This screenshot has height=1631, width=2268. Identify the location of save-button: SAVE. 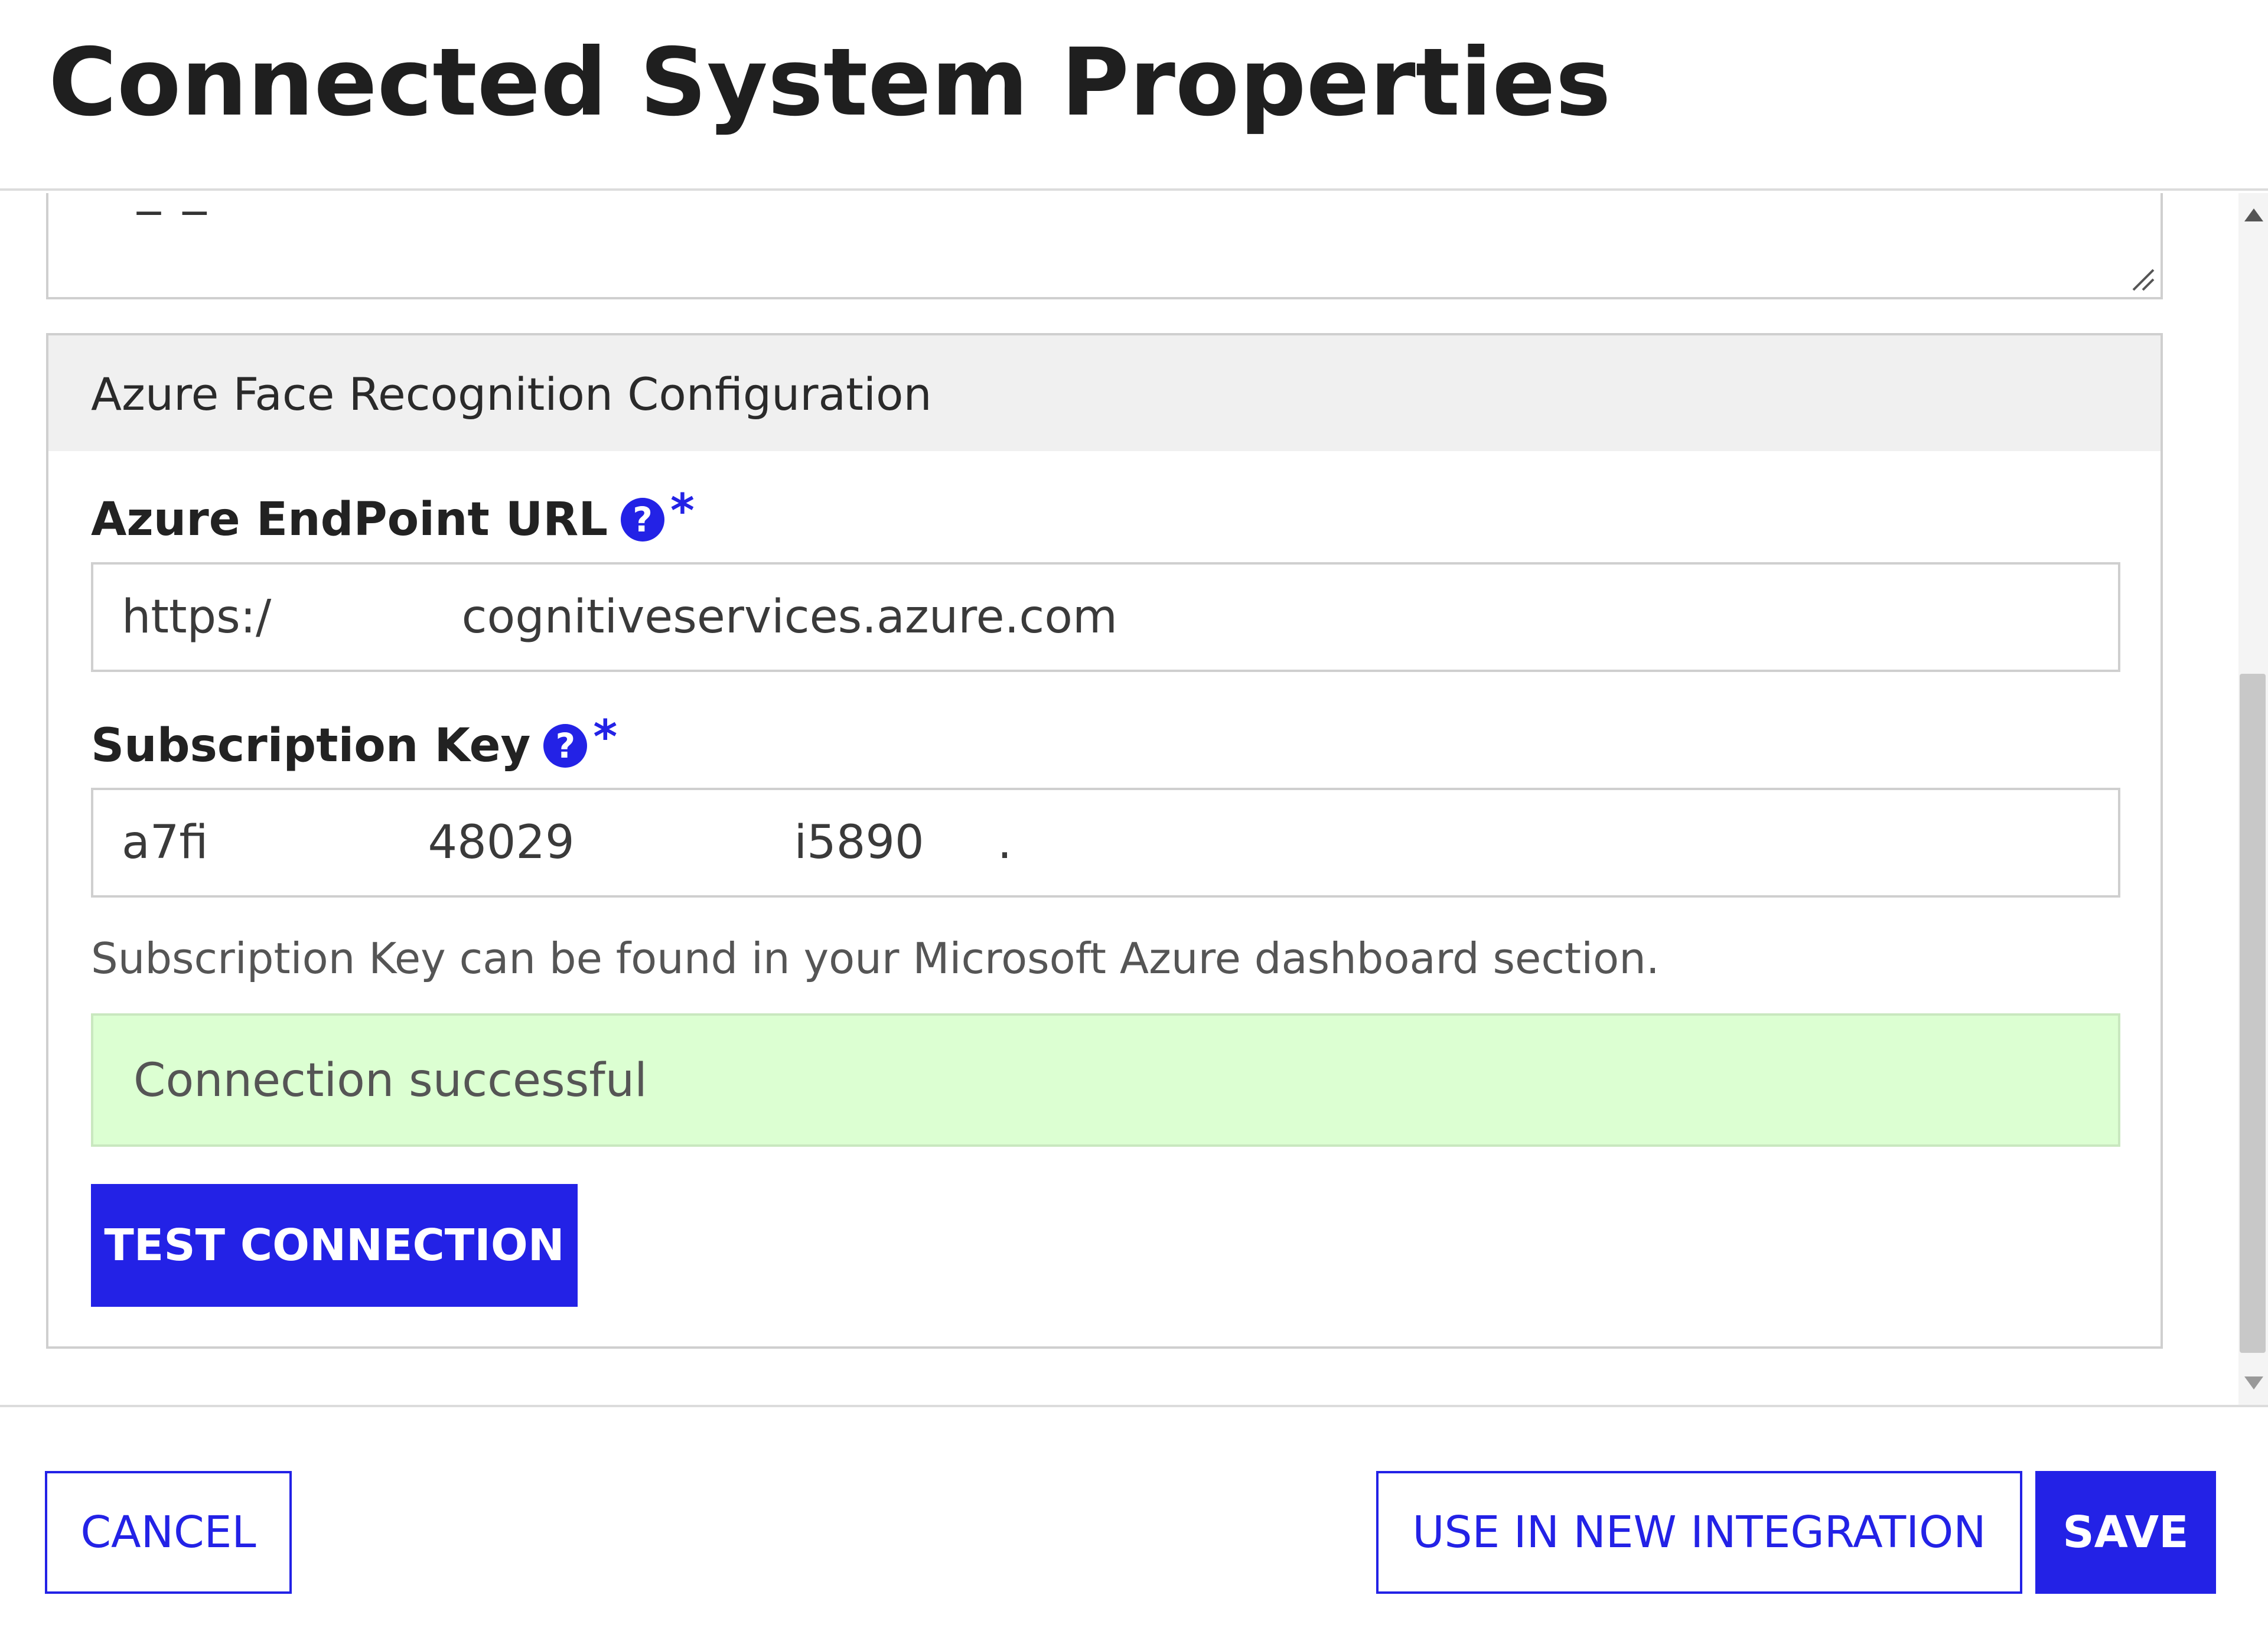
(2125, 1532).